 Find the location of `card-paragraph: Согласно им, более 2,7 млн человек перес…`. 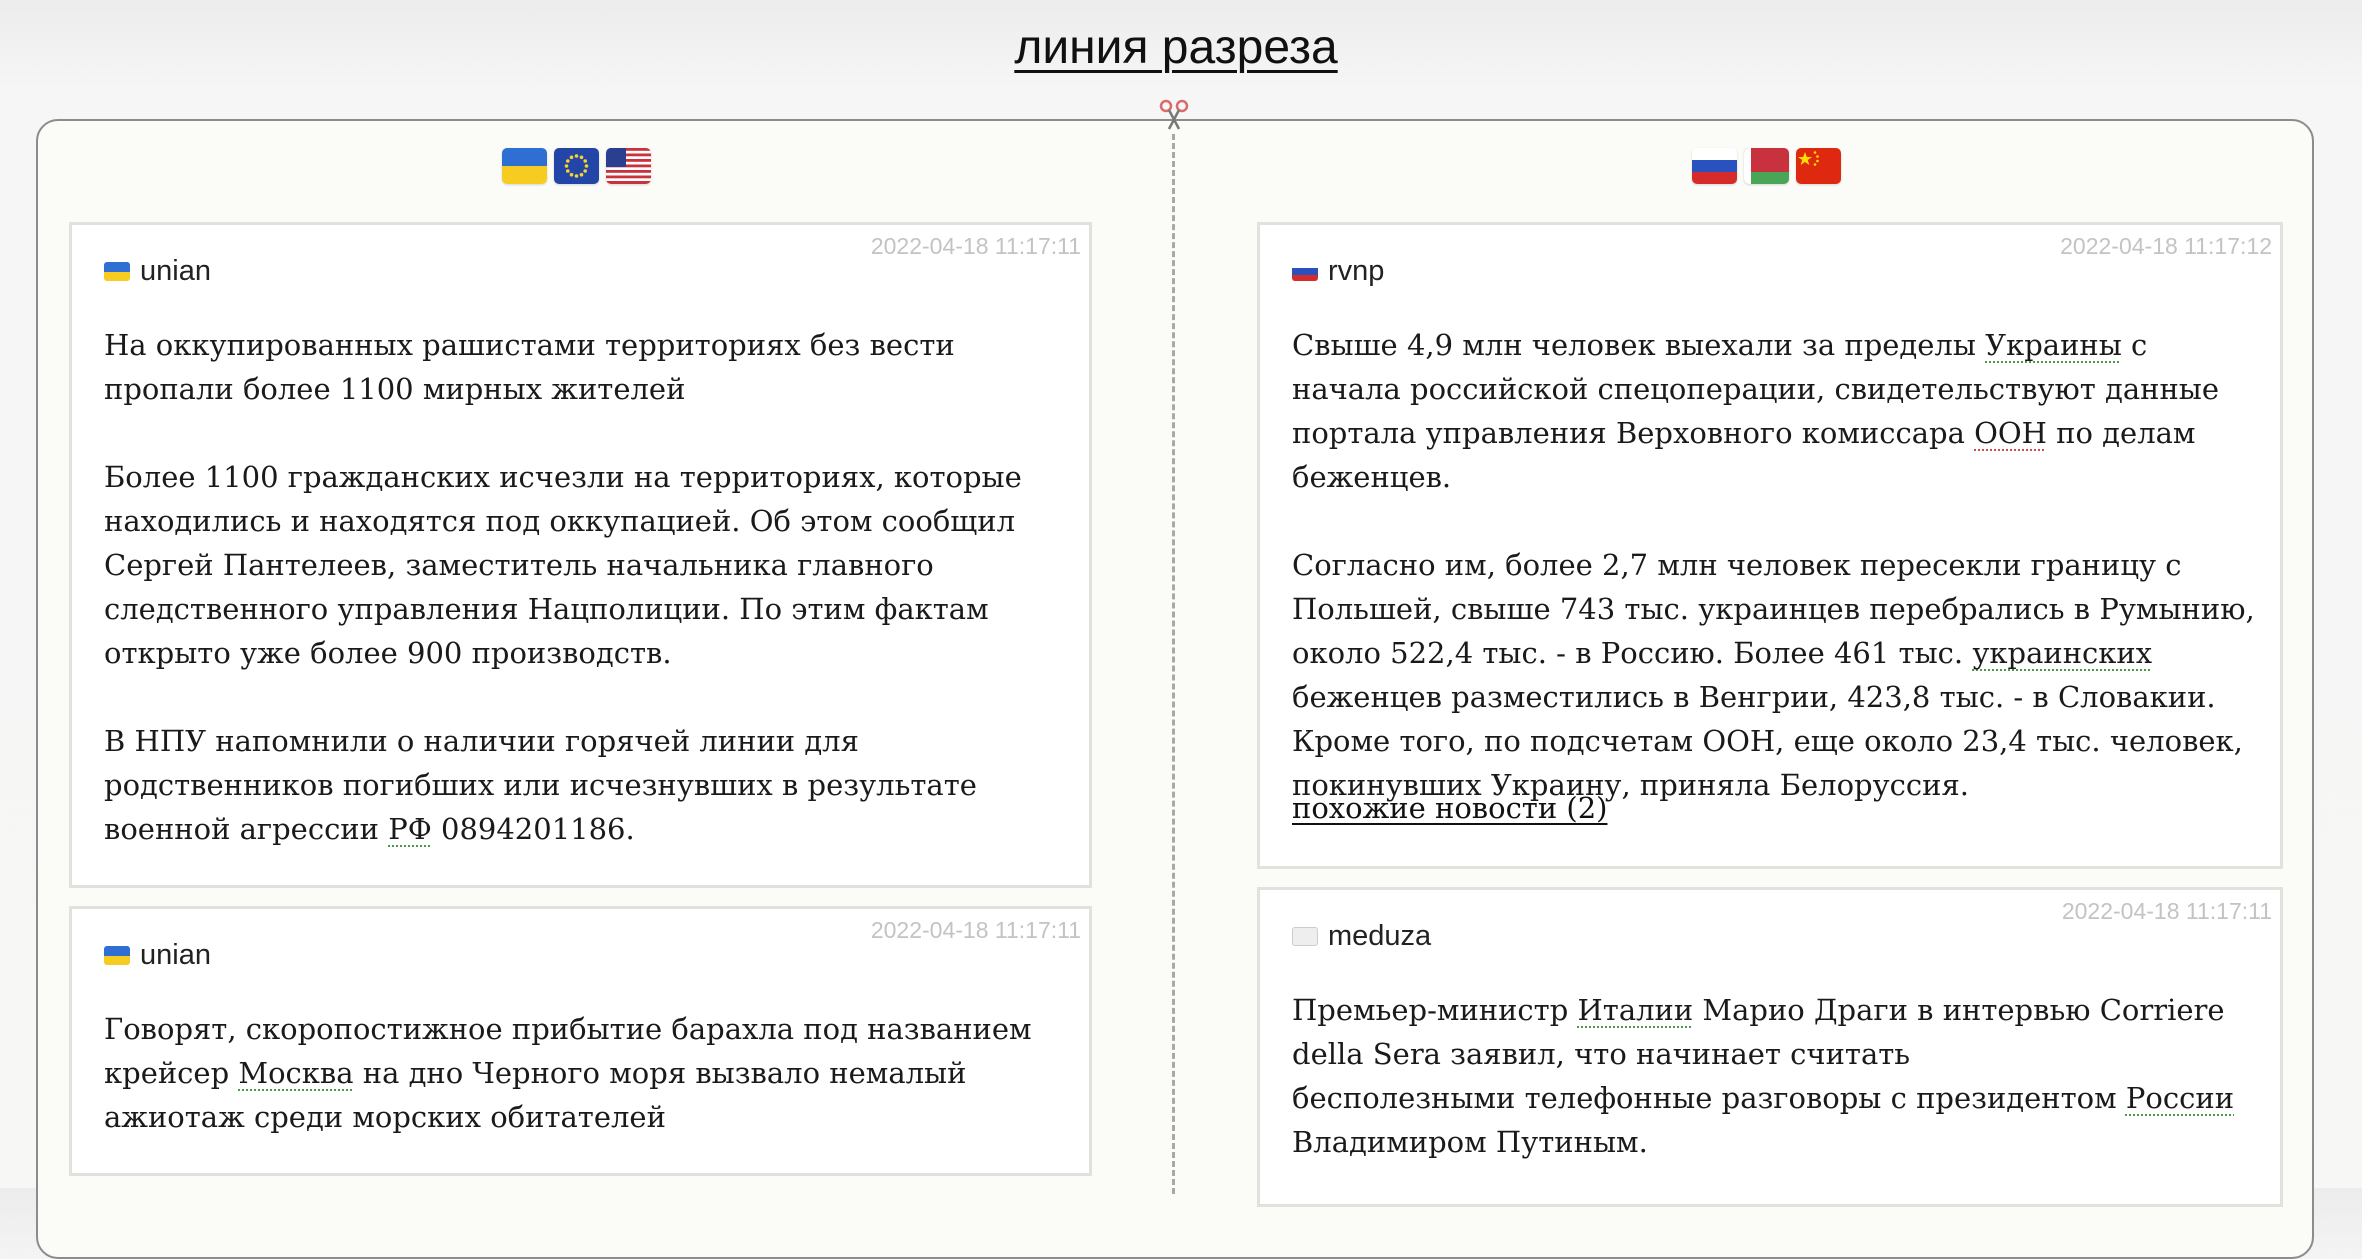

card-paragraph: Согласно им, более 2,7 млн человек перес… is located at coordinates (1773, 675).